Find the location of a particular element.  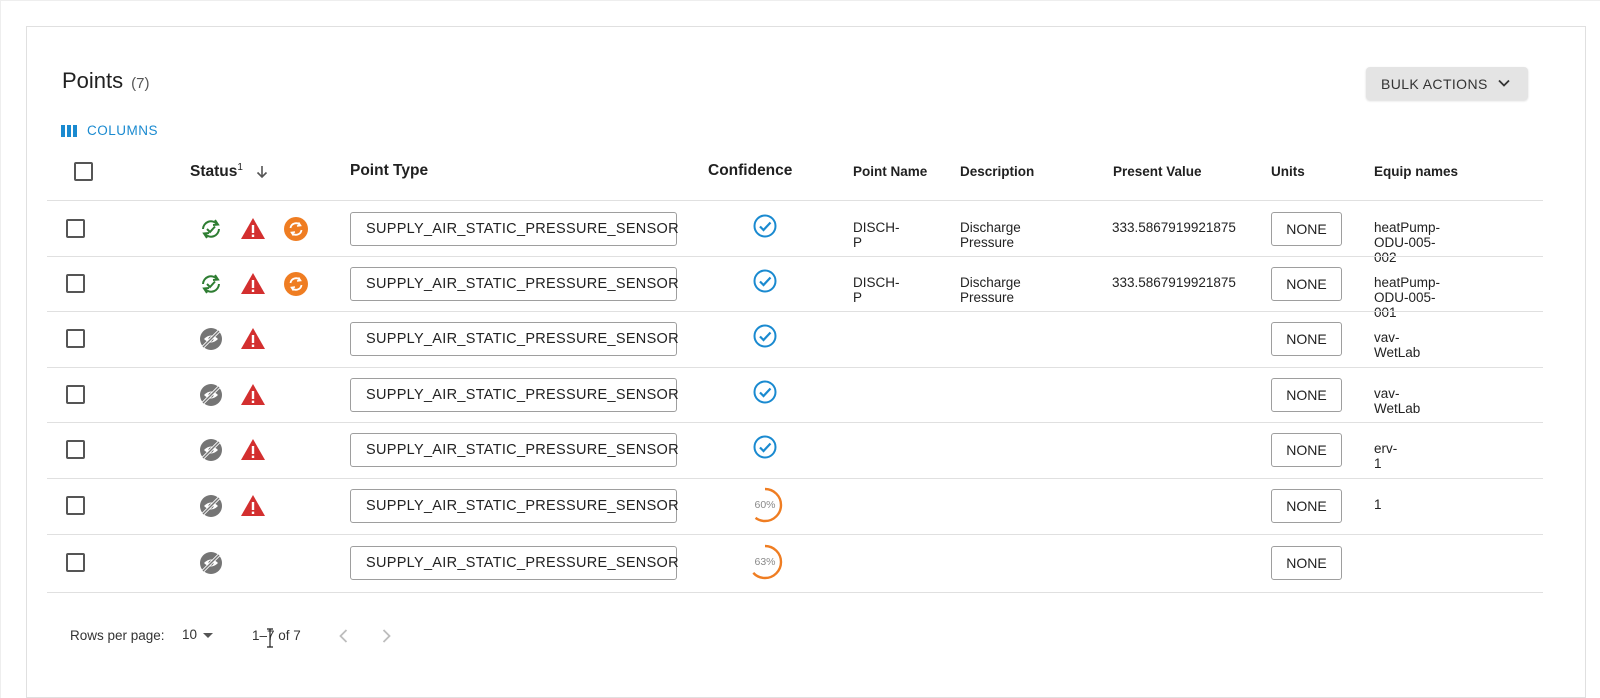

equip-names-cell: heatPump-ODU-005-002 is located at coordinates (1407, 242).